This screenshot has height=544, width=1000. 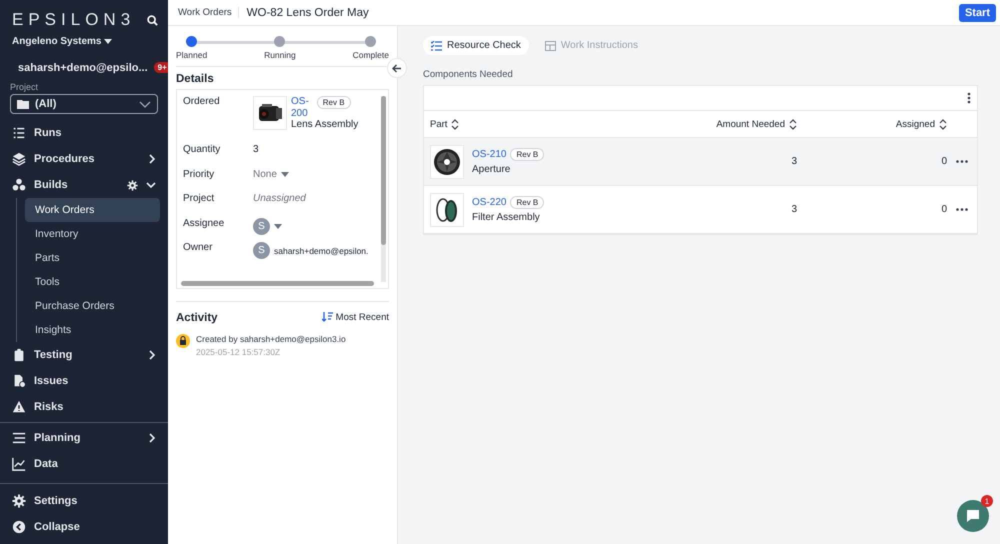 I want to click on detail-value: 3, so click(x=256, y=149).